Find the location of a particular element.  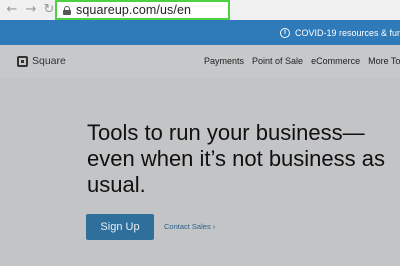

address-bar: squareup.com/us/en is located at coordinates (142, 10).